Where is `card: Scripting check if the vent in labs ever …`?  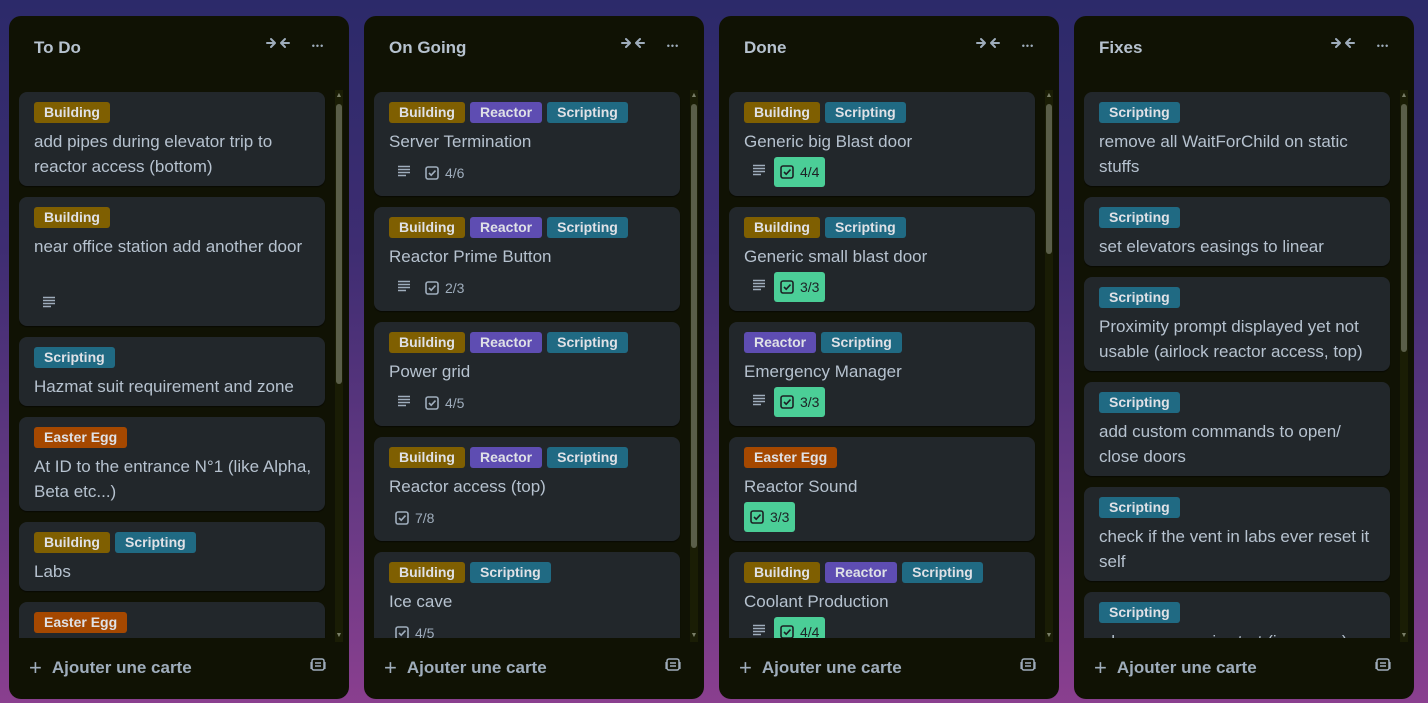
card: Scripting check if the vent in labs ever … is located at coordinates (1237, 534).